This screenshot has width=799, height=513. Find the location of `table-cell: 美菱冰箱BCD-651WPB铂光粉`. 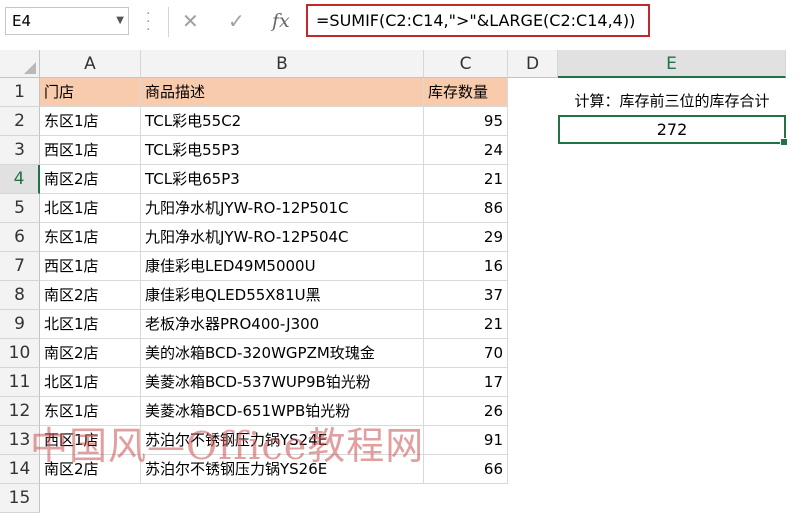

table-cell: 美菱冰箱BCD-651WPB铂光粉 is located at coordinates (282, 411).